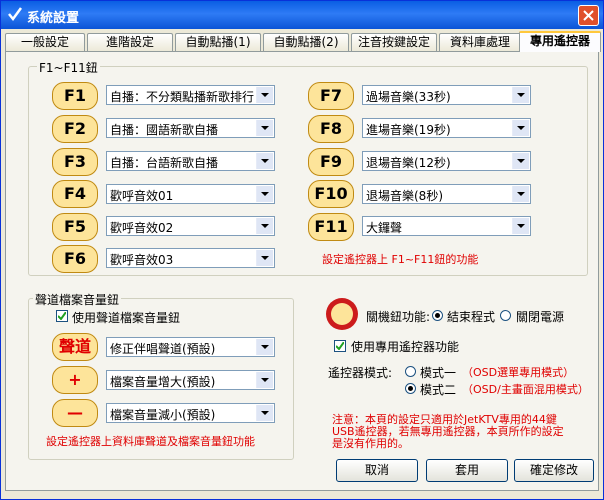 This screenshot has width=604, height=500. What do you see at coordinates (405, 347) in the screenshot?
I see `use-remote-label: 使用專用遙控器功能` at bounding box center [405, 347].